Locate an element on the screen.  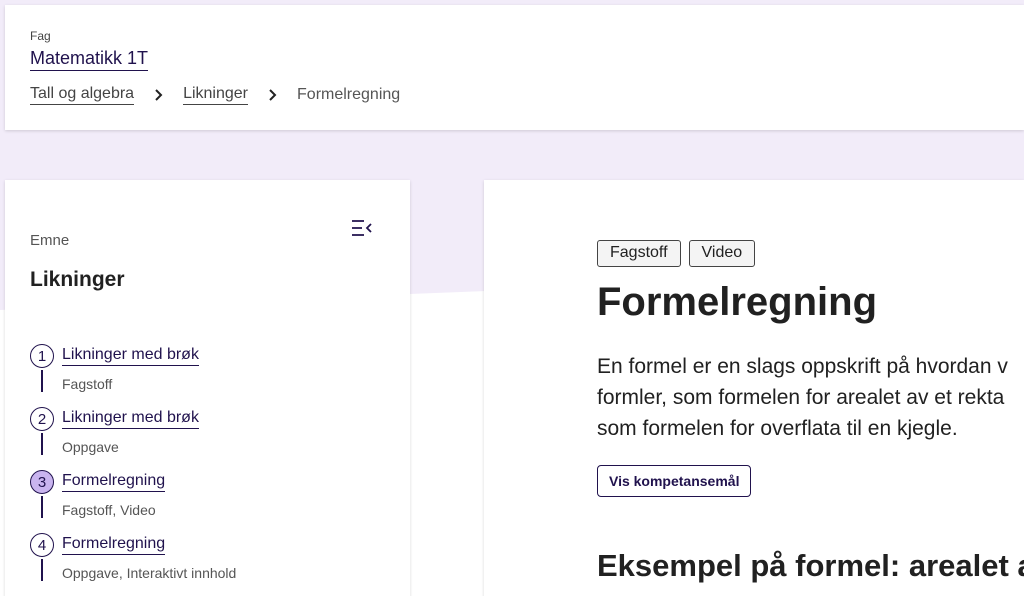
breadcrumb-likninger: Likninger is located at coordinates (216, 95).